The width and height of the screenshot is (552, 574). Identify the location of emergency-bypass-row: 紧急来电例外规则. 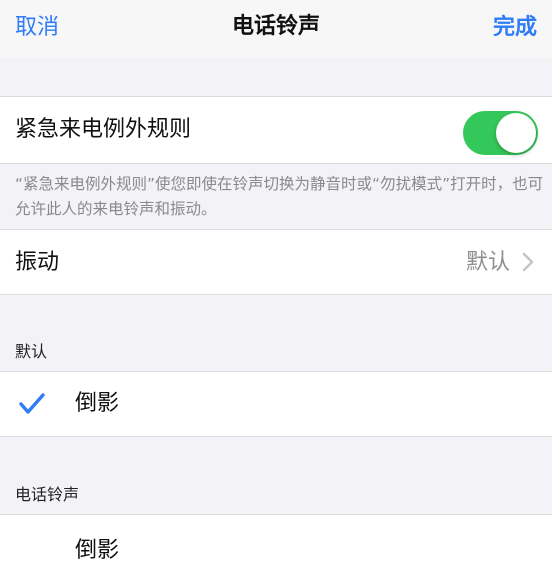
(276, 130).